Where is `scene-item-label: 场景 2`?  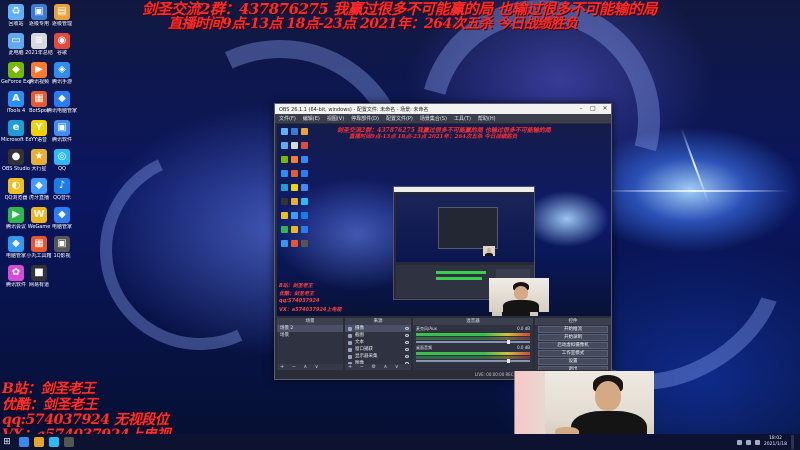
scene-item-label: 场景 2 is located at coordinates (287, 328).